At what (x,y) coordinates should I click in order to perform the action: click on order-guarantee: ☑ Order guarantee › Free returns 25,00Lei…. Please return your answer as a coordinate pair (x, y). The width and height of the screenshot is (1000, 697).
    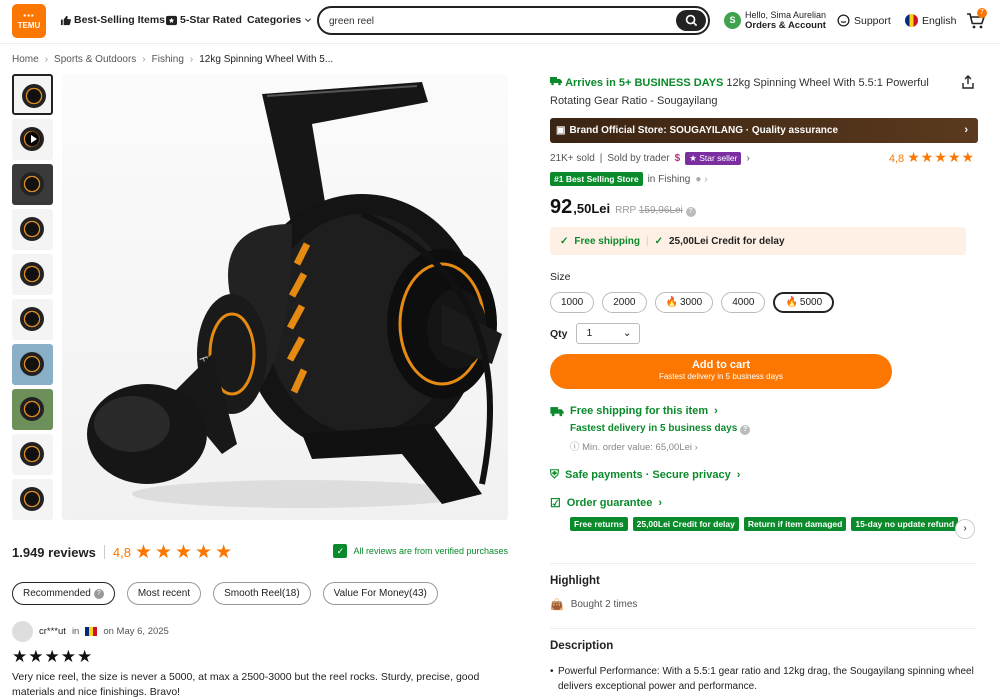
    Looking at the image, I should click on (764, 517).